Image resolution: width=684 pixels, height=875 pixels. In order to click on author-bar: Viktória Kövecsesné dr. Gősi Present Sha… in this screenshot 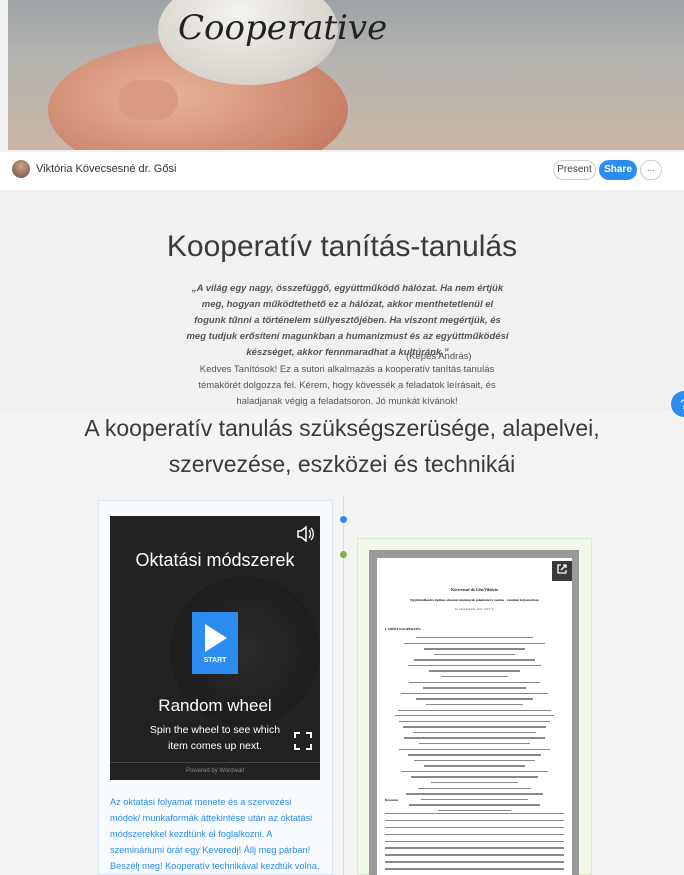, I will do `click(342, 171)`.